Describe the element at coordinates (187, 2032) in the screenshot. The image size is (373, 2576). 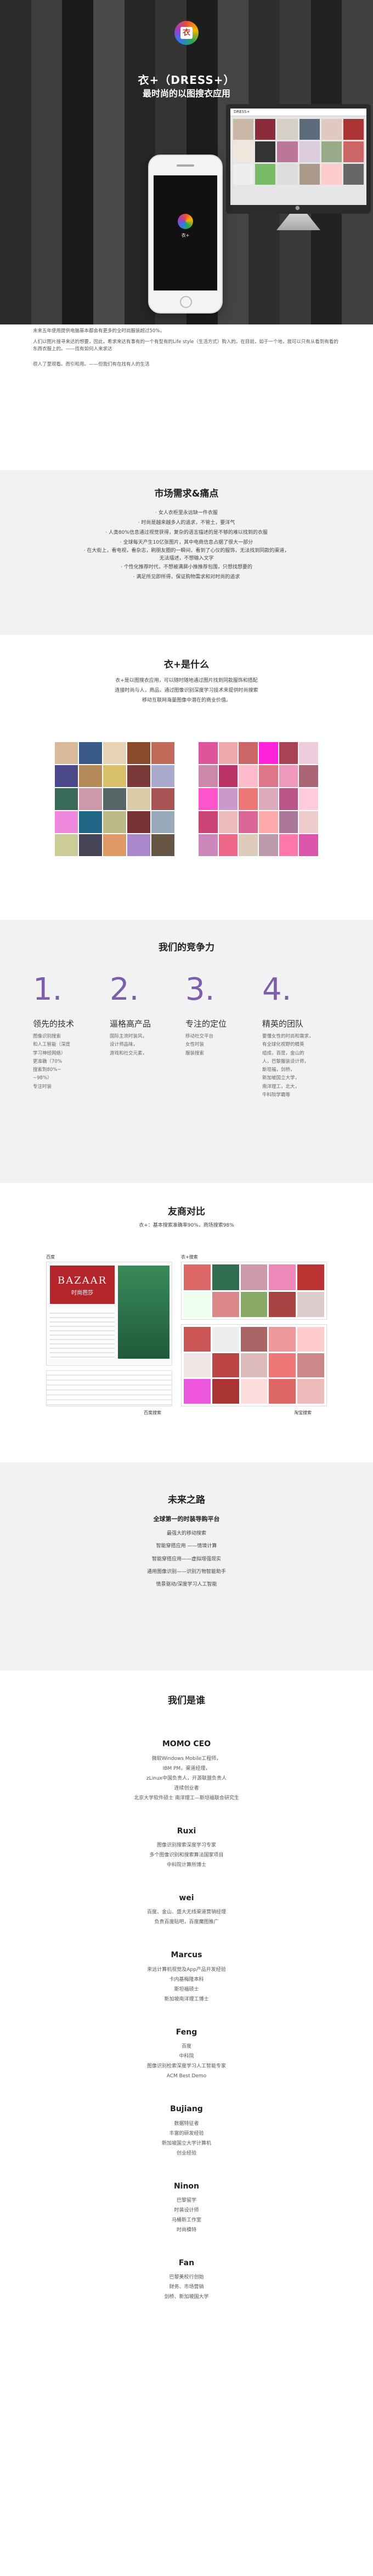
I see `member-name: Feng` at that location.